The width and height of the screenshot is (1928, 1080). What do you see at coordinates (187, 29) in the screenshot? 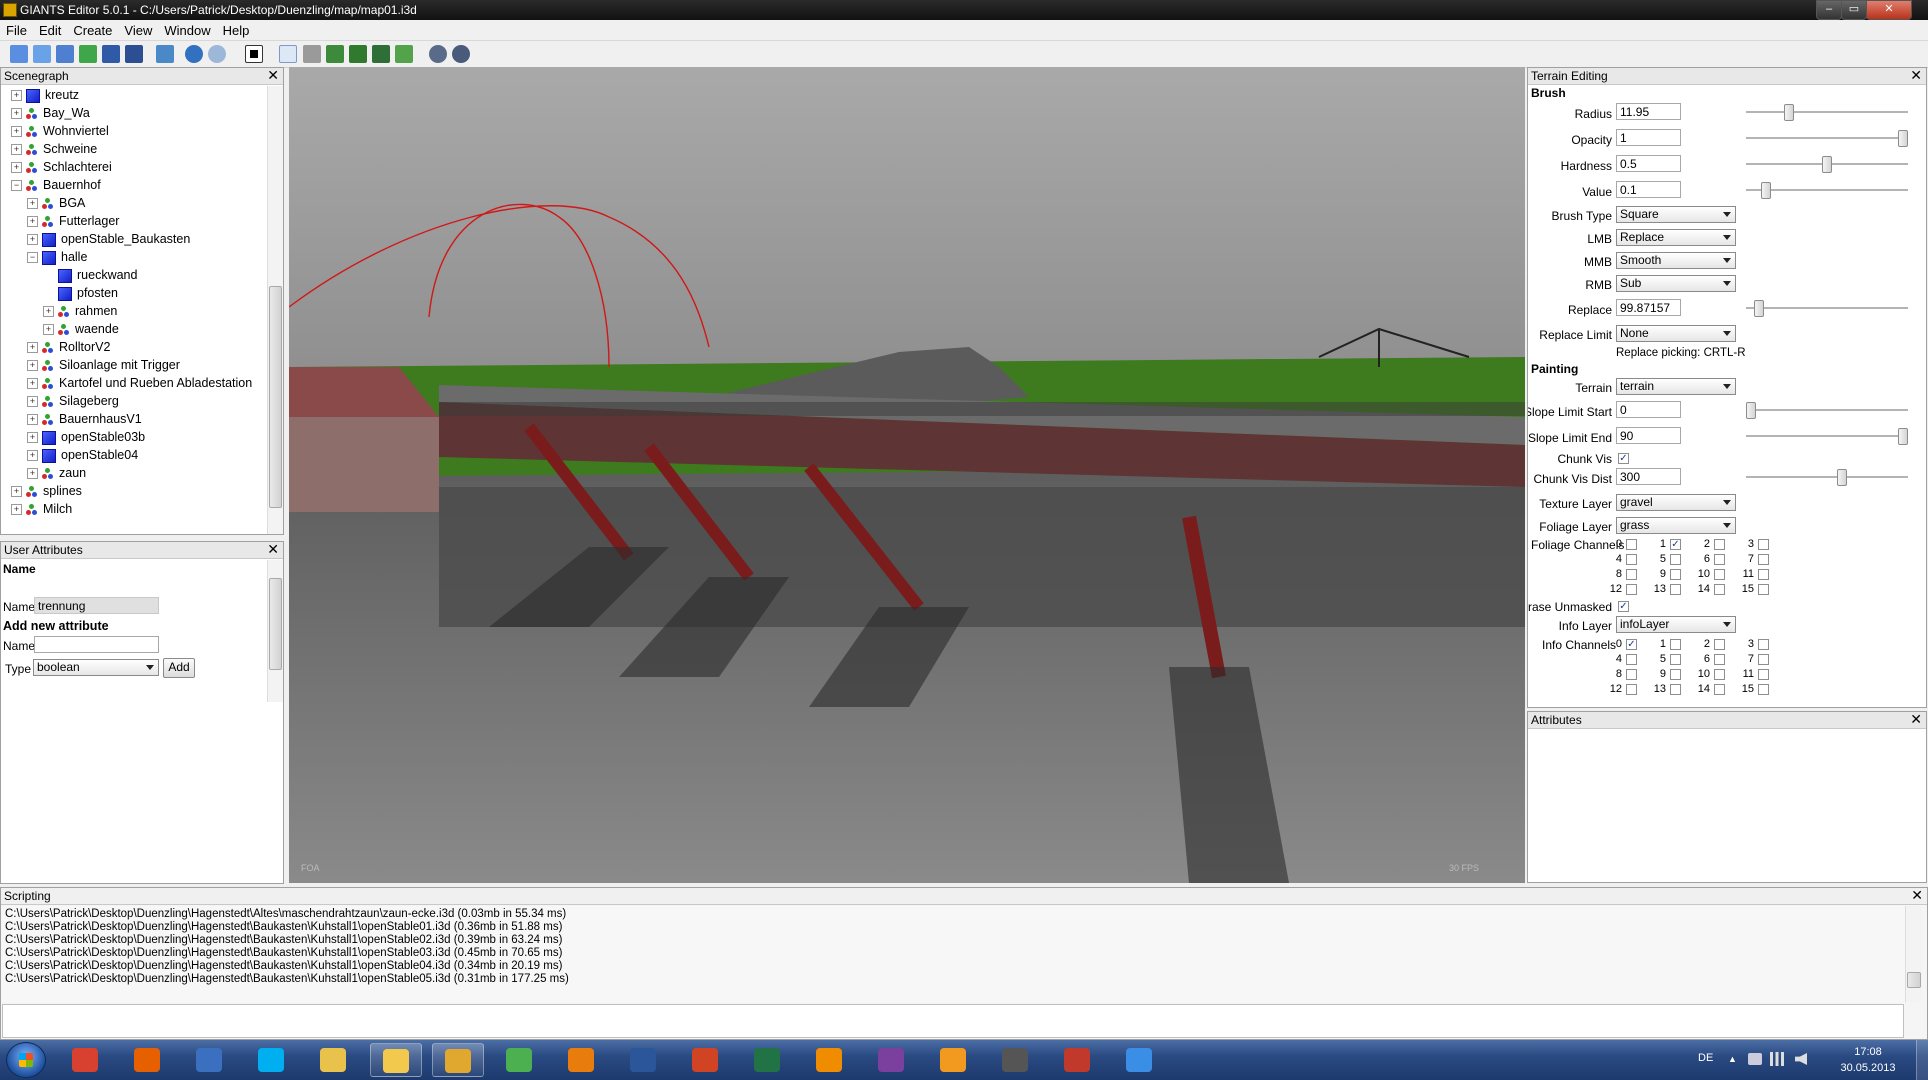
I see `menu-window: Window` at bounding box center [187, 29].